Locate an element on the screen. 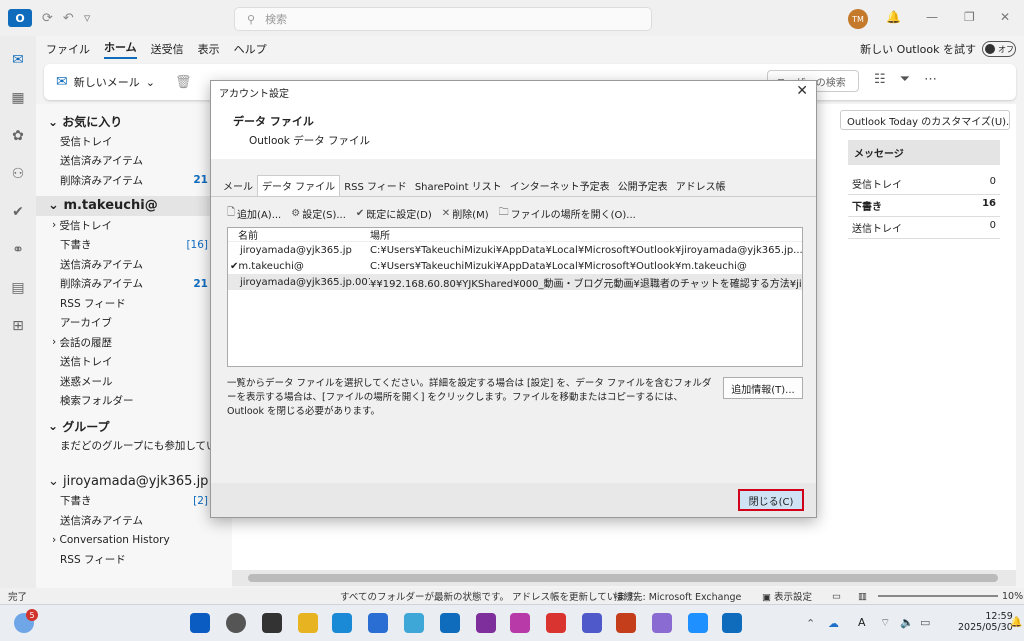  minimize-icon: — is located at coordinates (932, 17).